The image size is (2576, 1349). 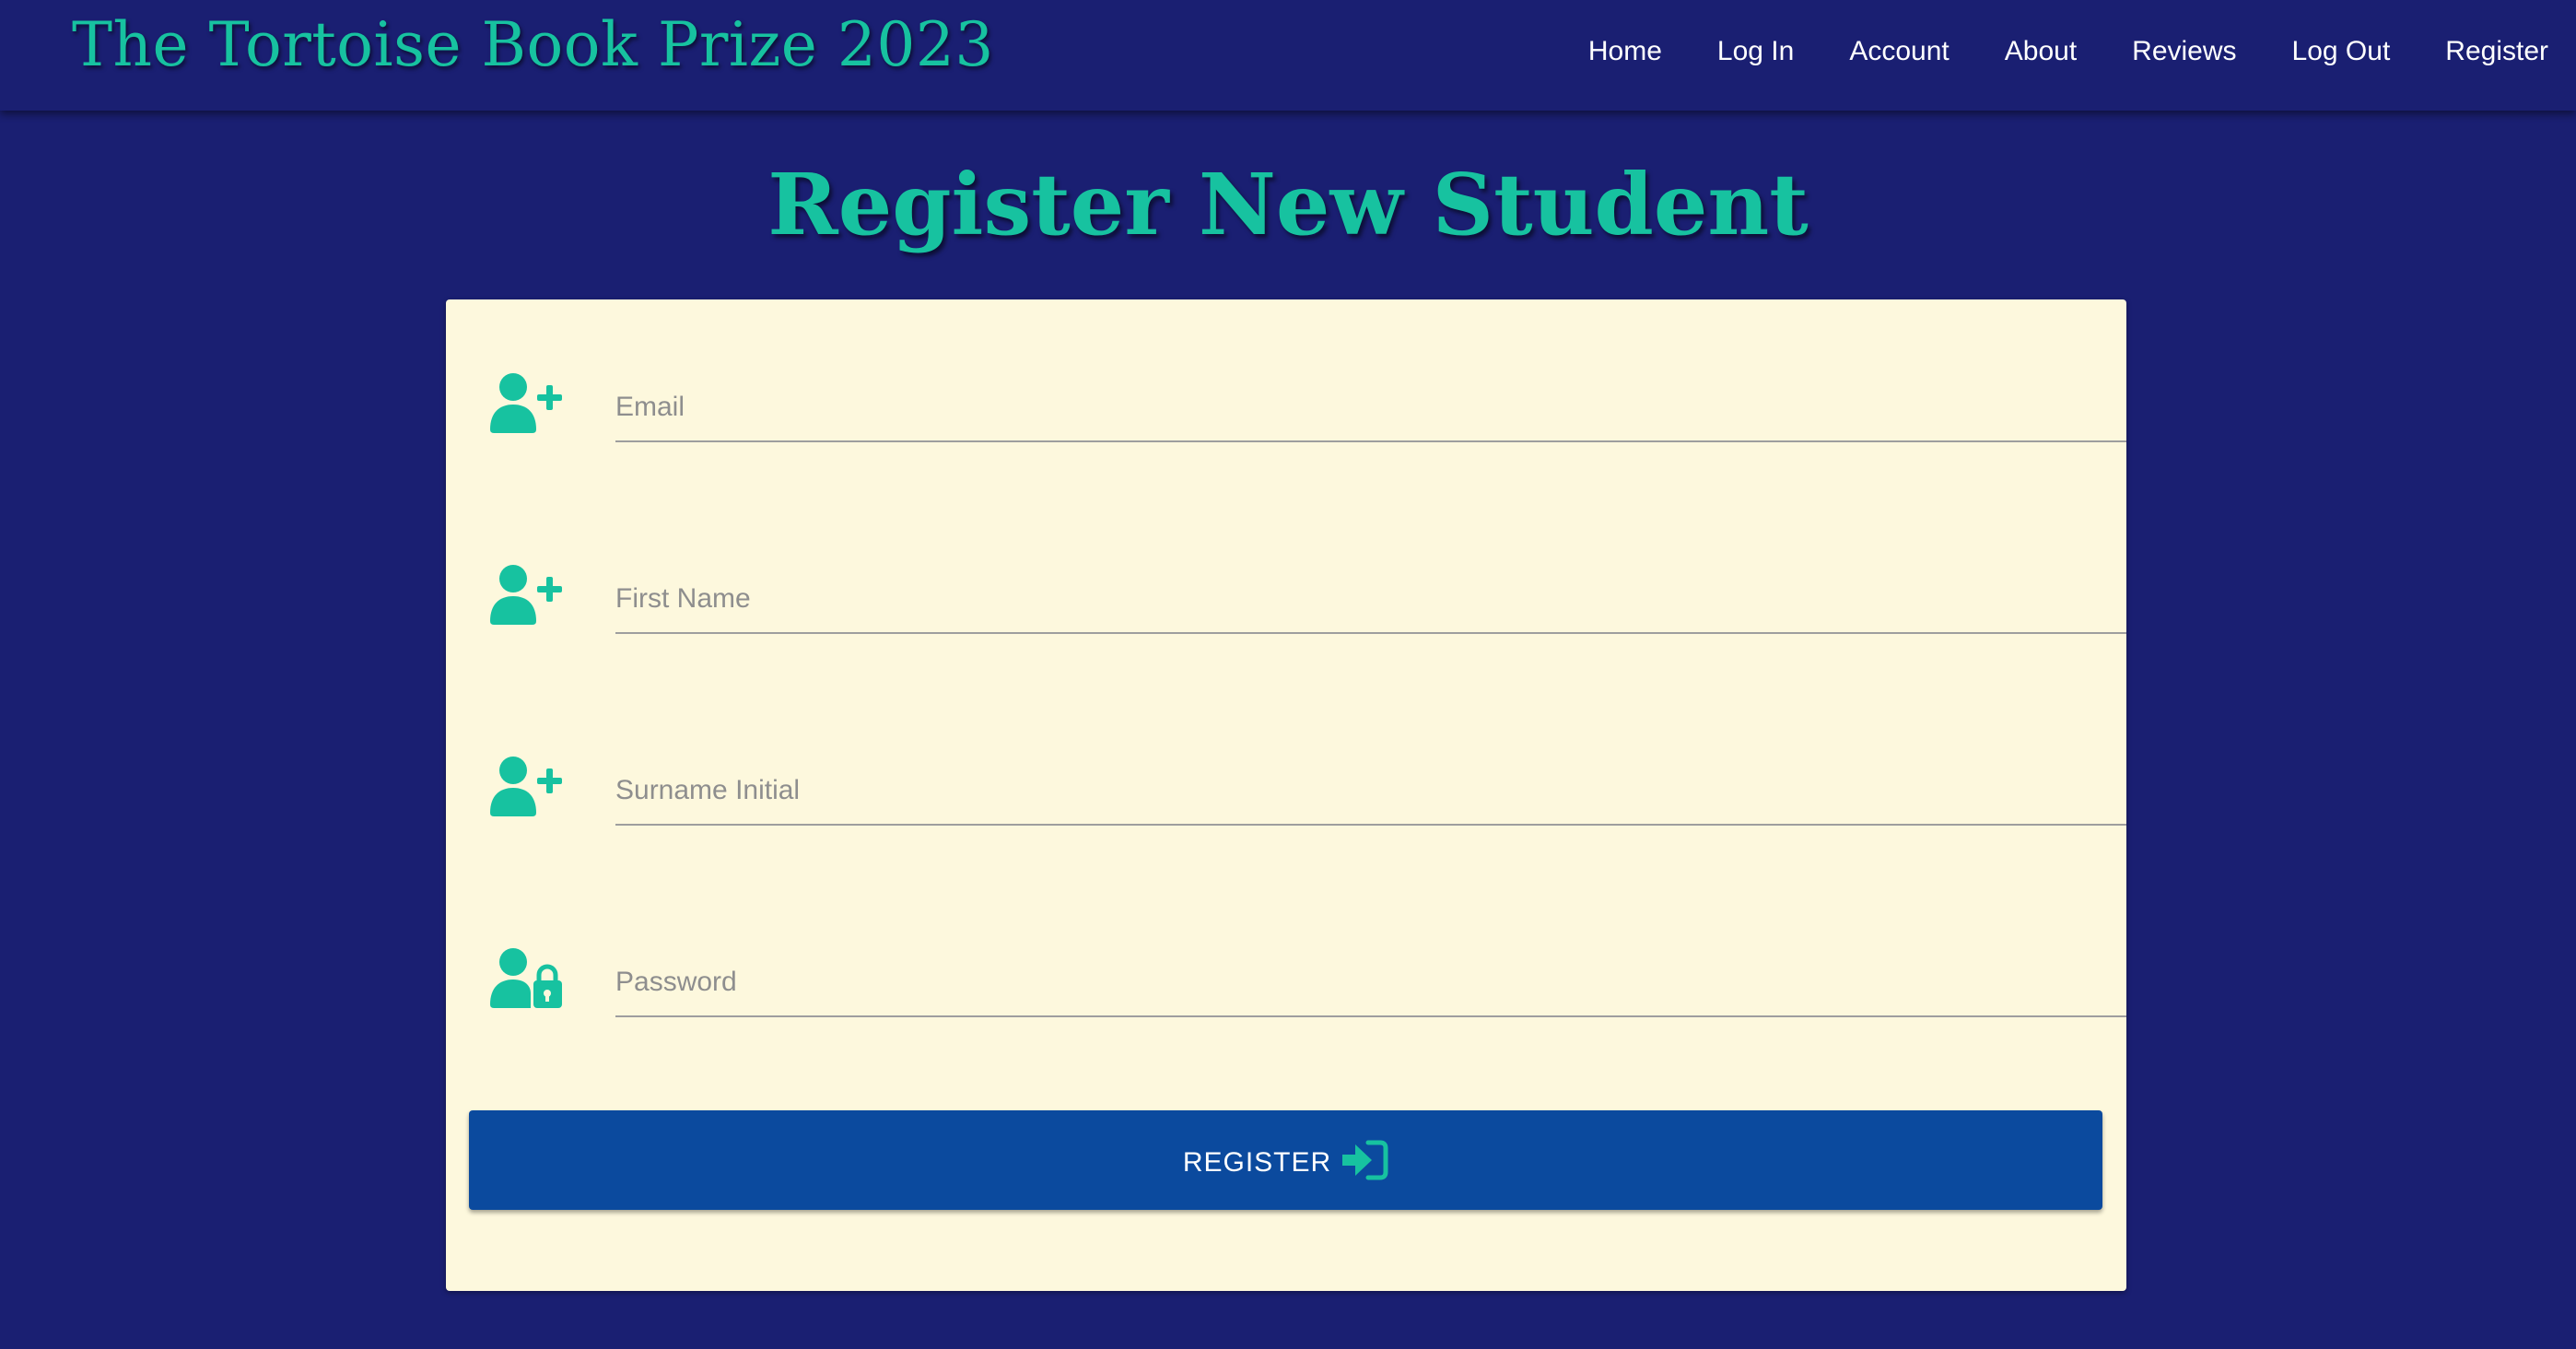 I want to click on nav-link-log-in: Log In, so click(x=1755, y=52).